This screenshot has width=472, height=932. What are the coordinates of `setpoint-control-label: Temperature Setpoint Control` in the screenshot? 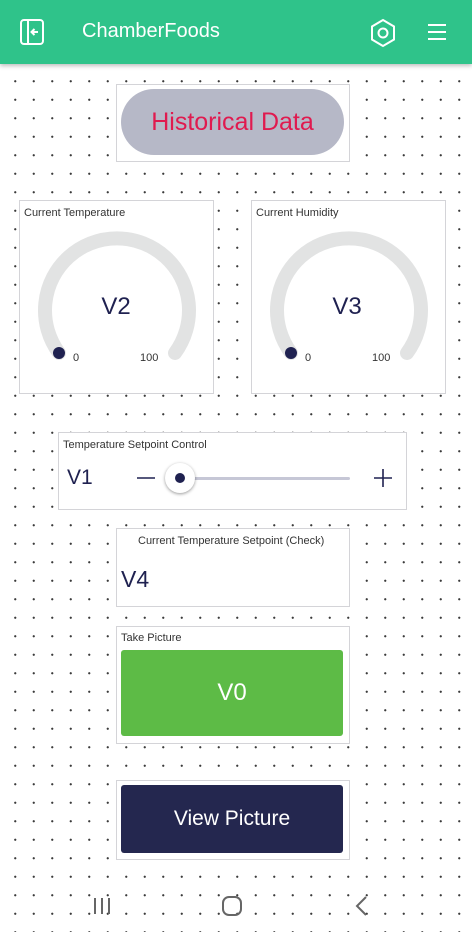 It's located at (135, 445).